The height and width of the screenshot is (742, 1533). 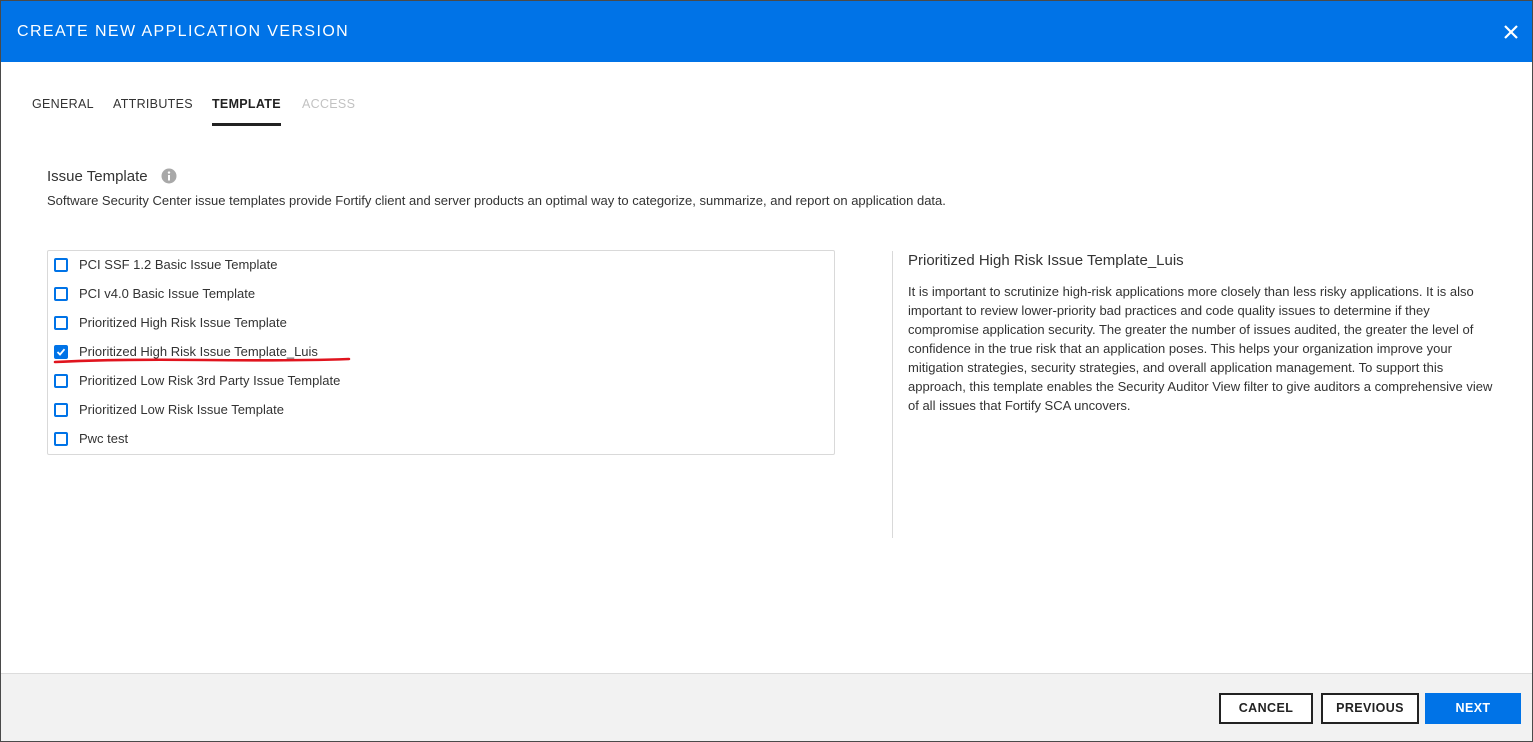 What do you see at coordinates (766, 707) in the screenshot?
I see `dialog-footer: CANCEL PREVIOUS NEXT` at bounding box center [766, 707].